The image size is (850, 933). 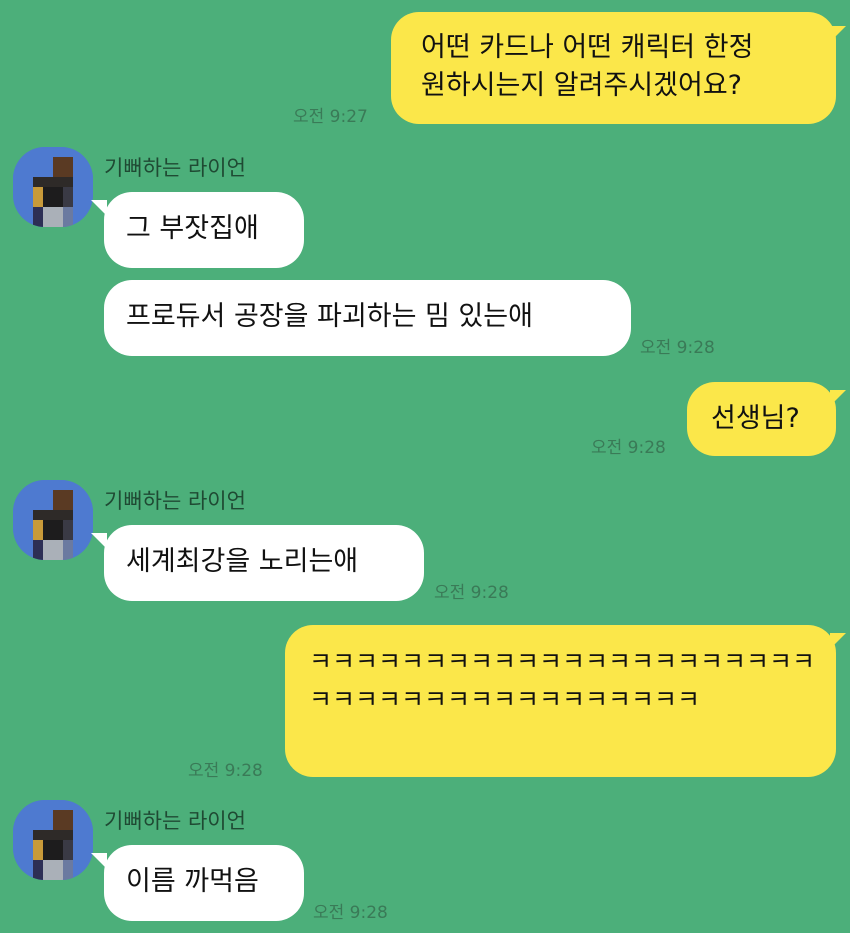 I want to click on their-message-bubble: 이름 까먹음, so click(x=204, y=883).